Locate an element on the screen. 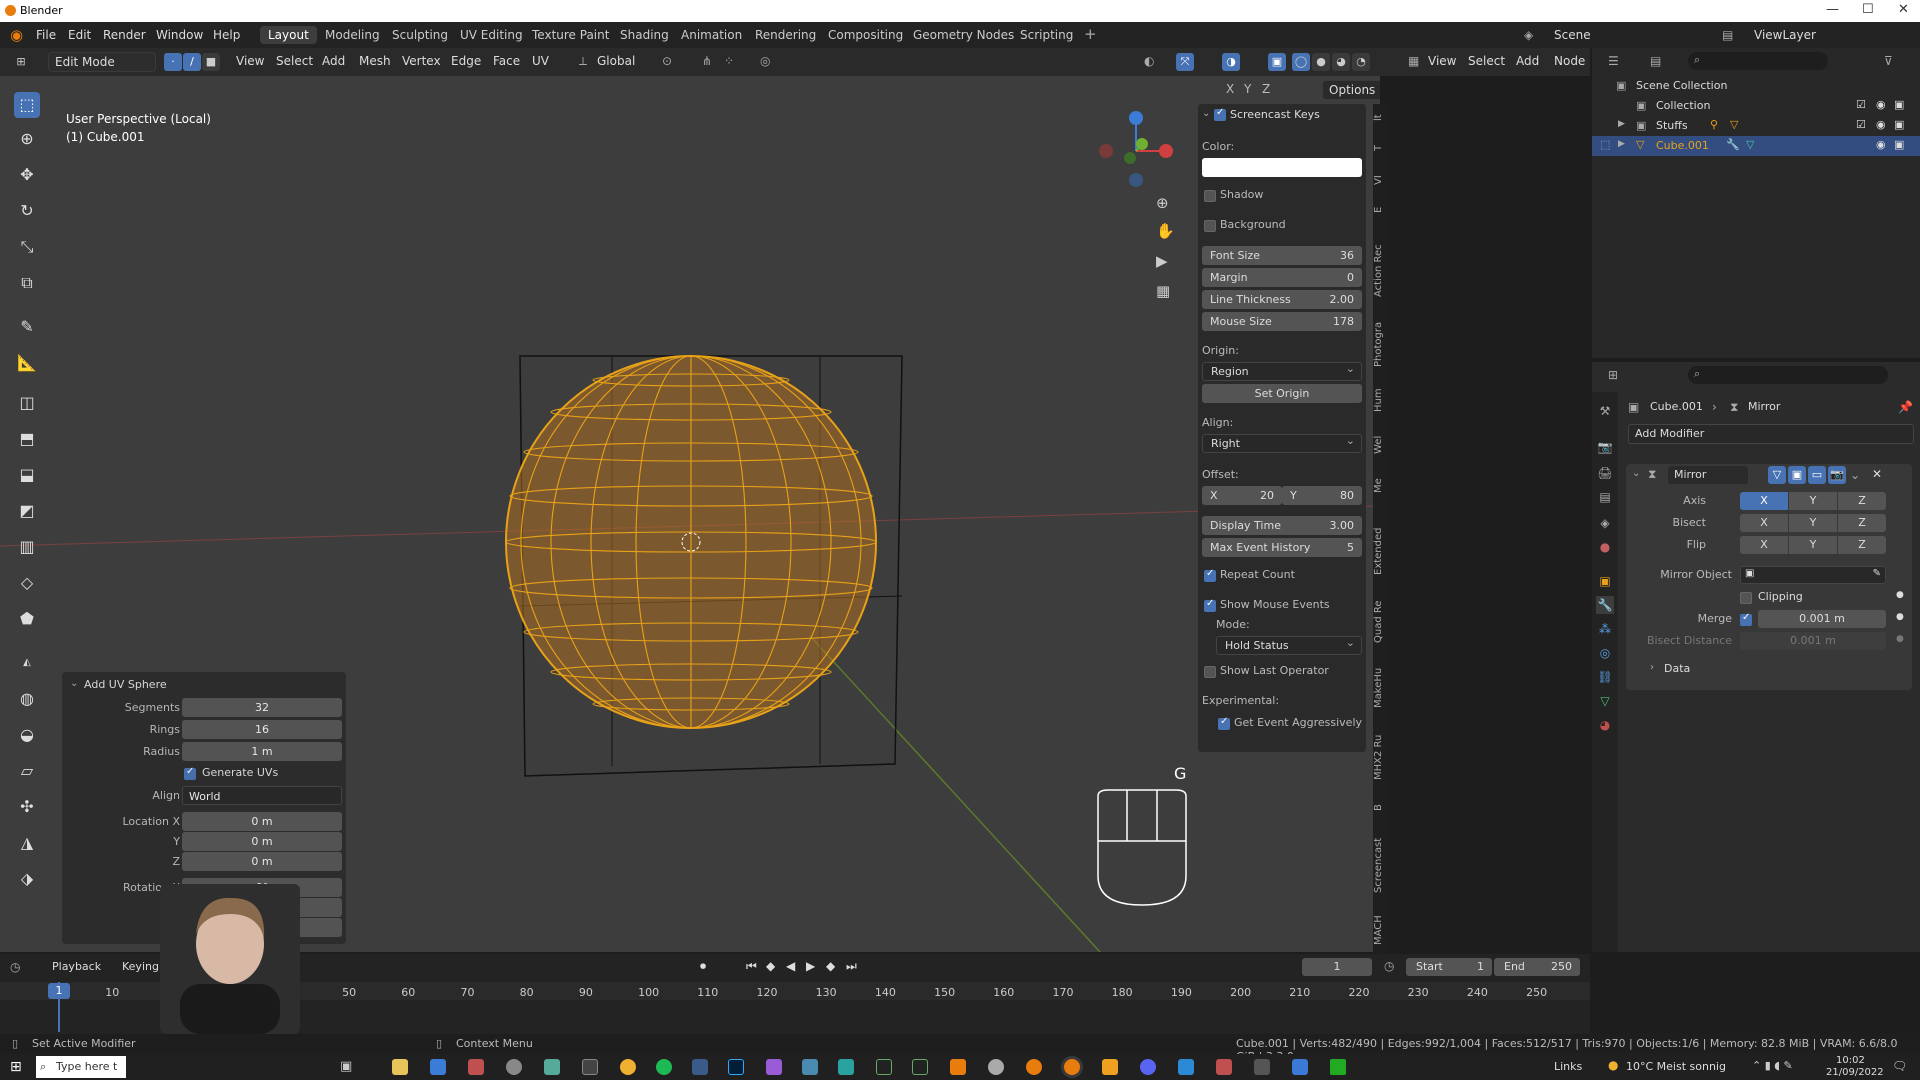  node-menu-view: View is located at coordinates (1442, 61).